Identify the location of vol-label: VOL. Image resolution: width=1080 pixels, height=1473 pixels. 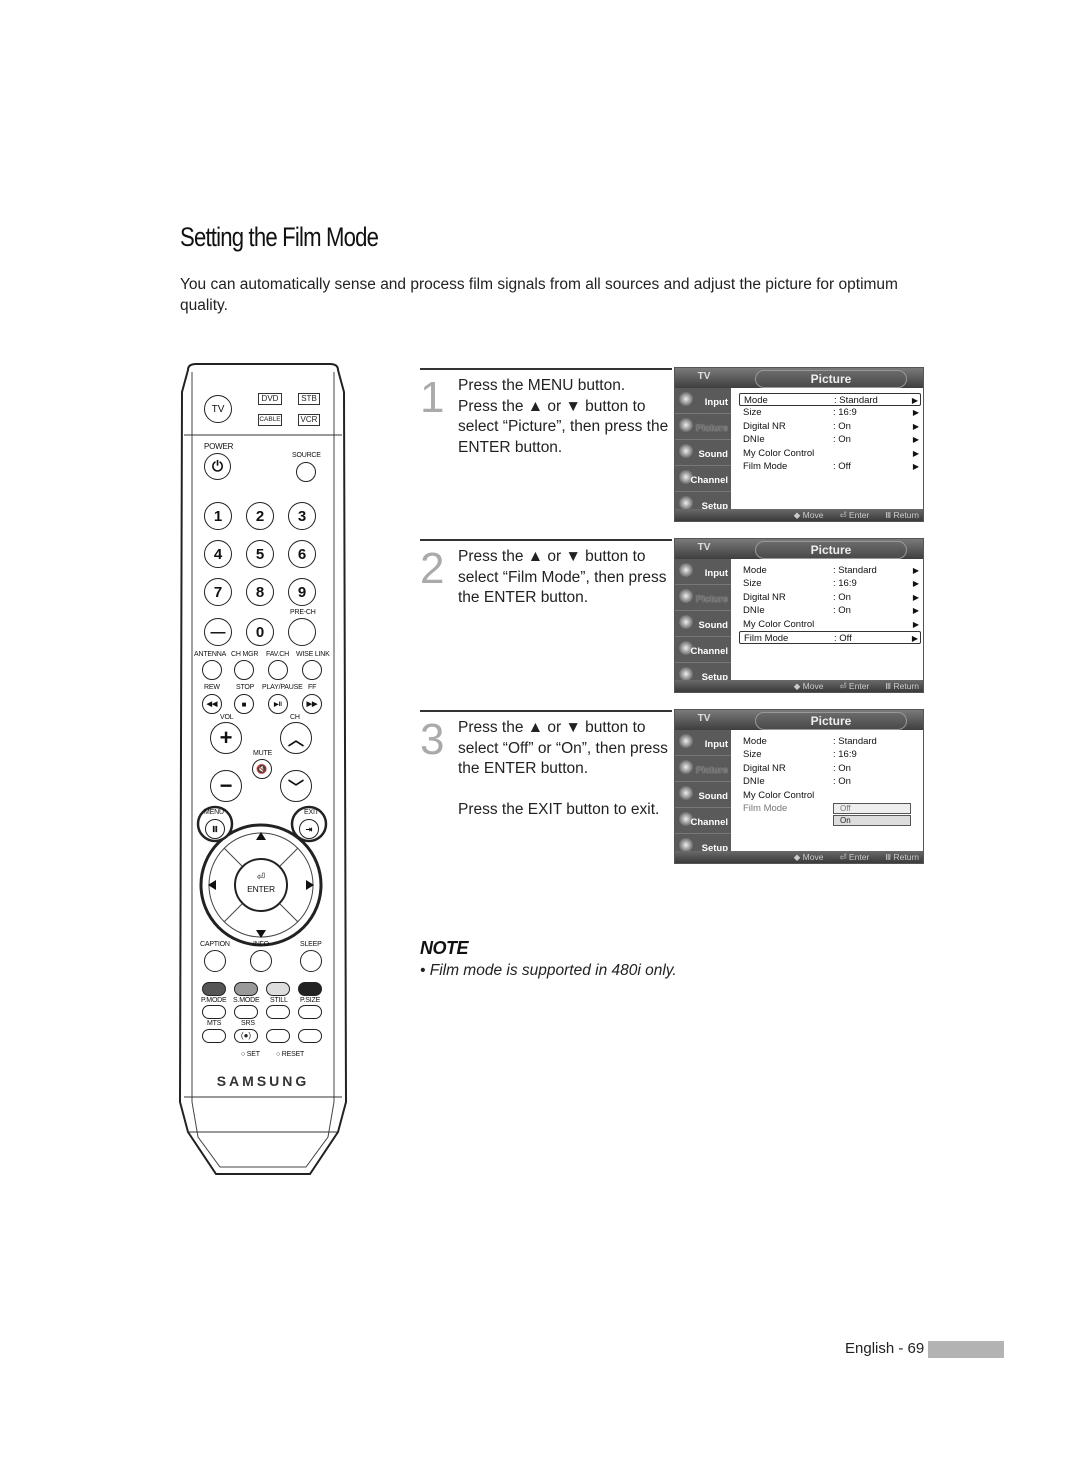
(227, 717).